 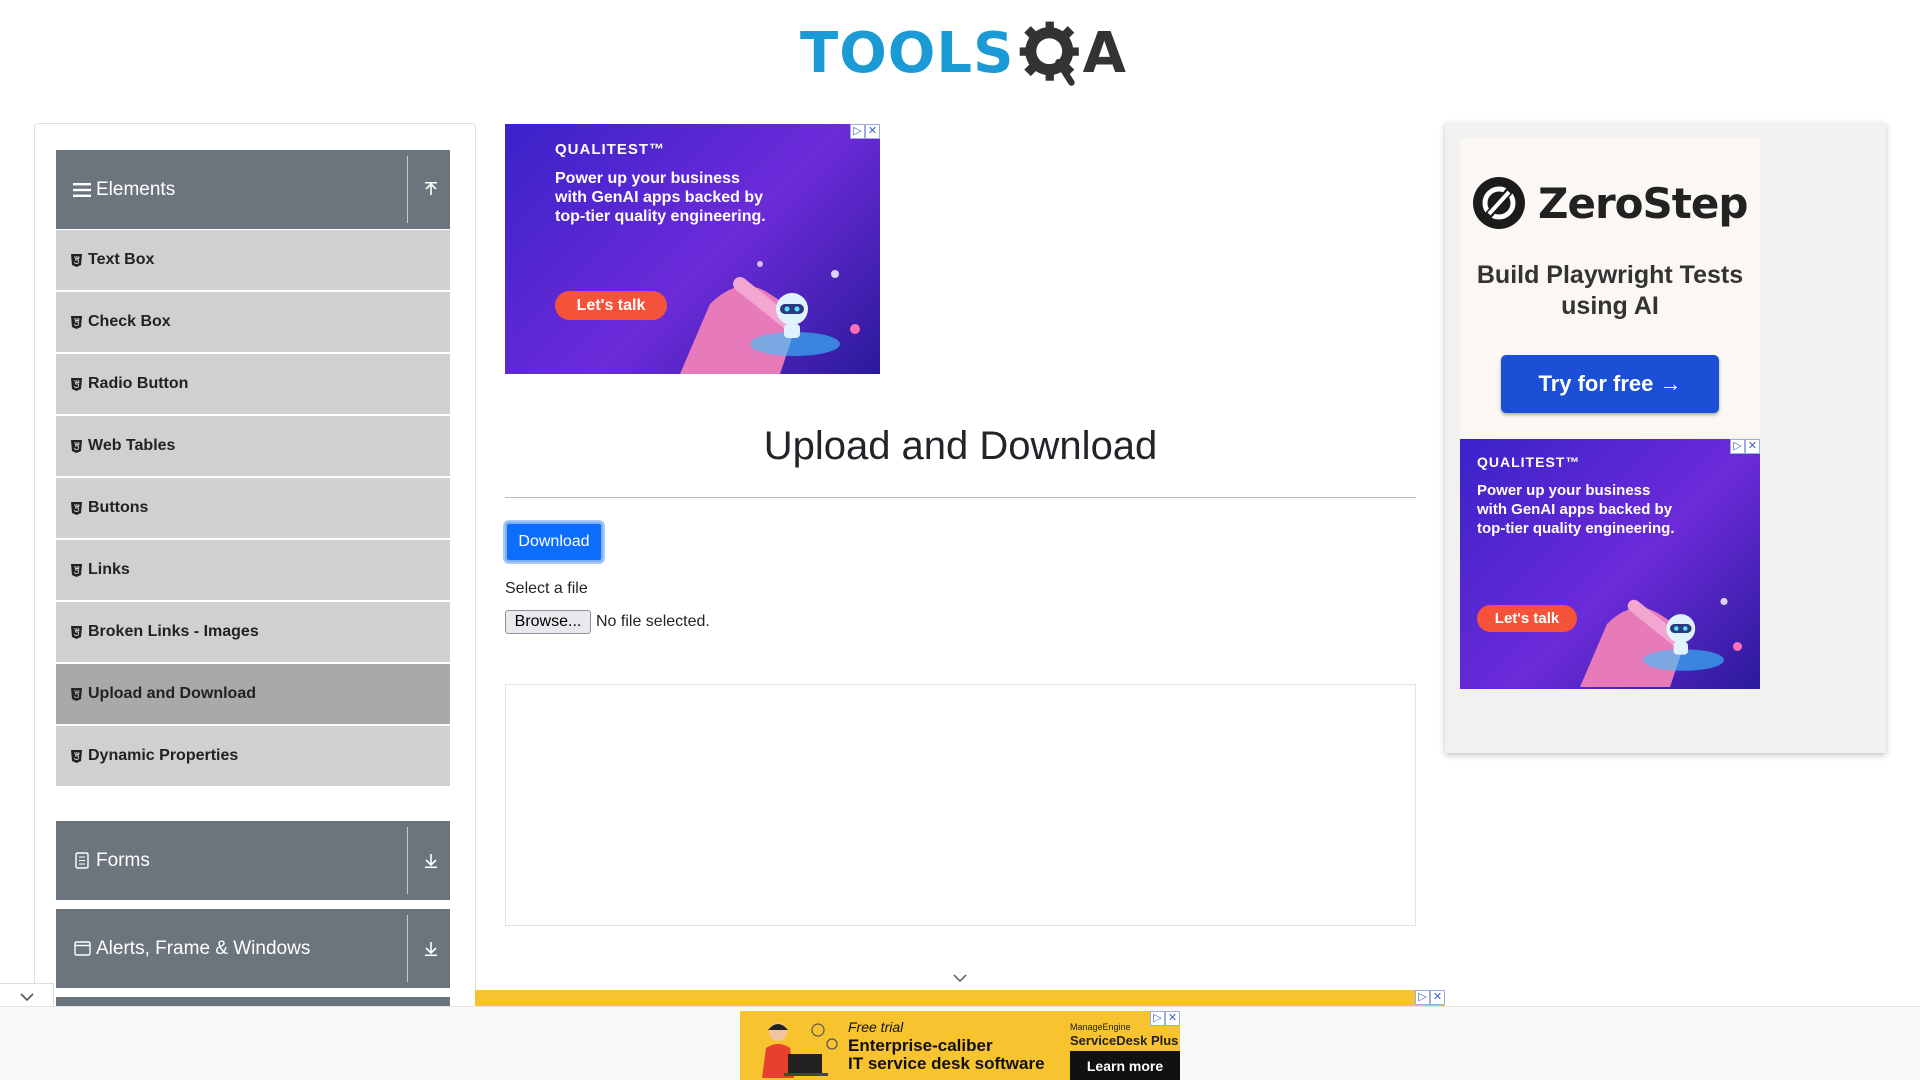 I want to click on sidebar-item-buttons: Buttons, so click(x=253, y=509).